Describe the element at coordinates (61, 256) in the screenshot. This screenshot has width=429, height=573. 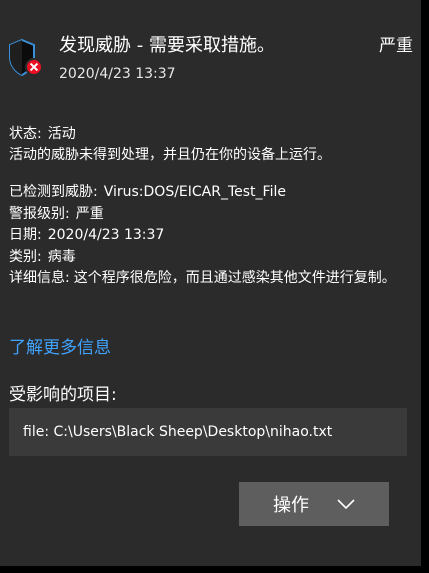
I see `detail-value: 病毒` at that location.